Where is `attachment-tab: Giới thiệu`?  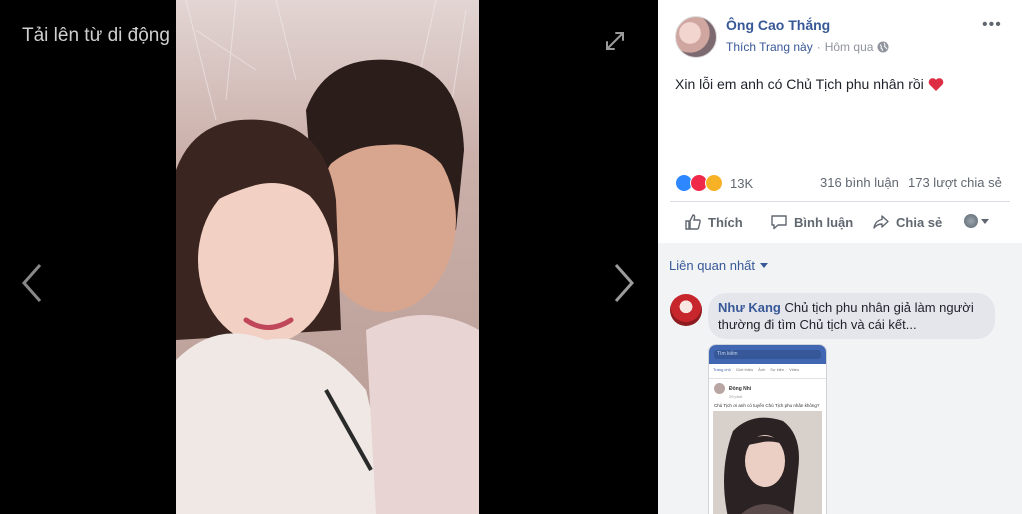 attachment-tab: Giới thiệu is located at coordinates (744, 369).